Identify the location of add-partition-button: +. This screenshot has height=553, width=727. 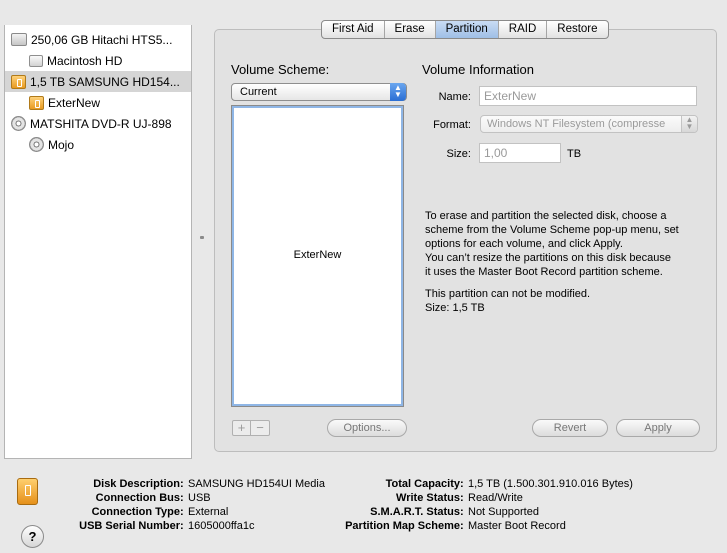
(242, 428).